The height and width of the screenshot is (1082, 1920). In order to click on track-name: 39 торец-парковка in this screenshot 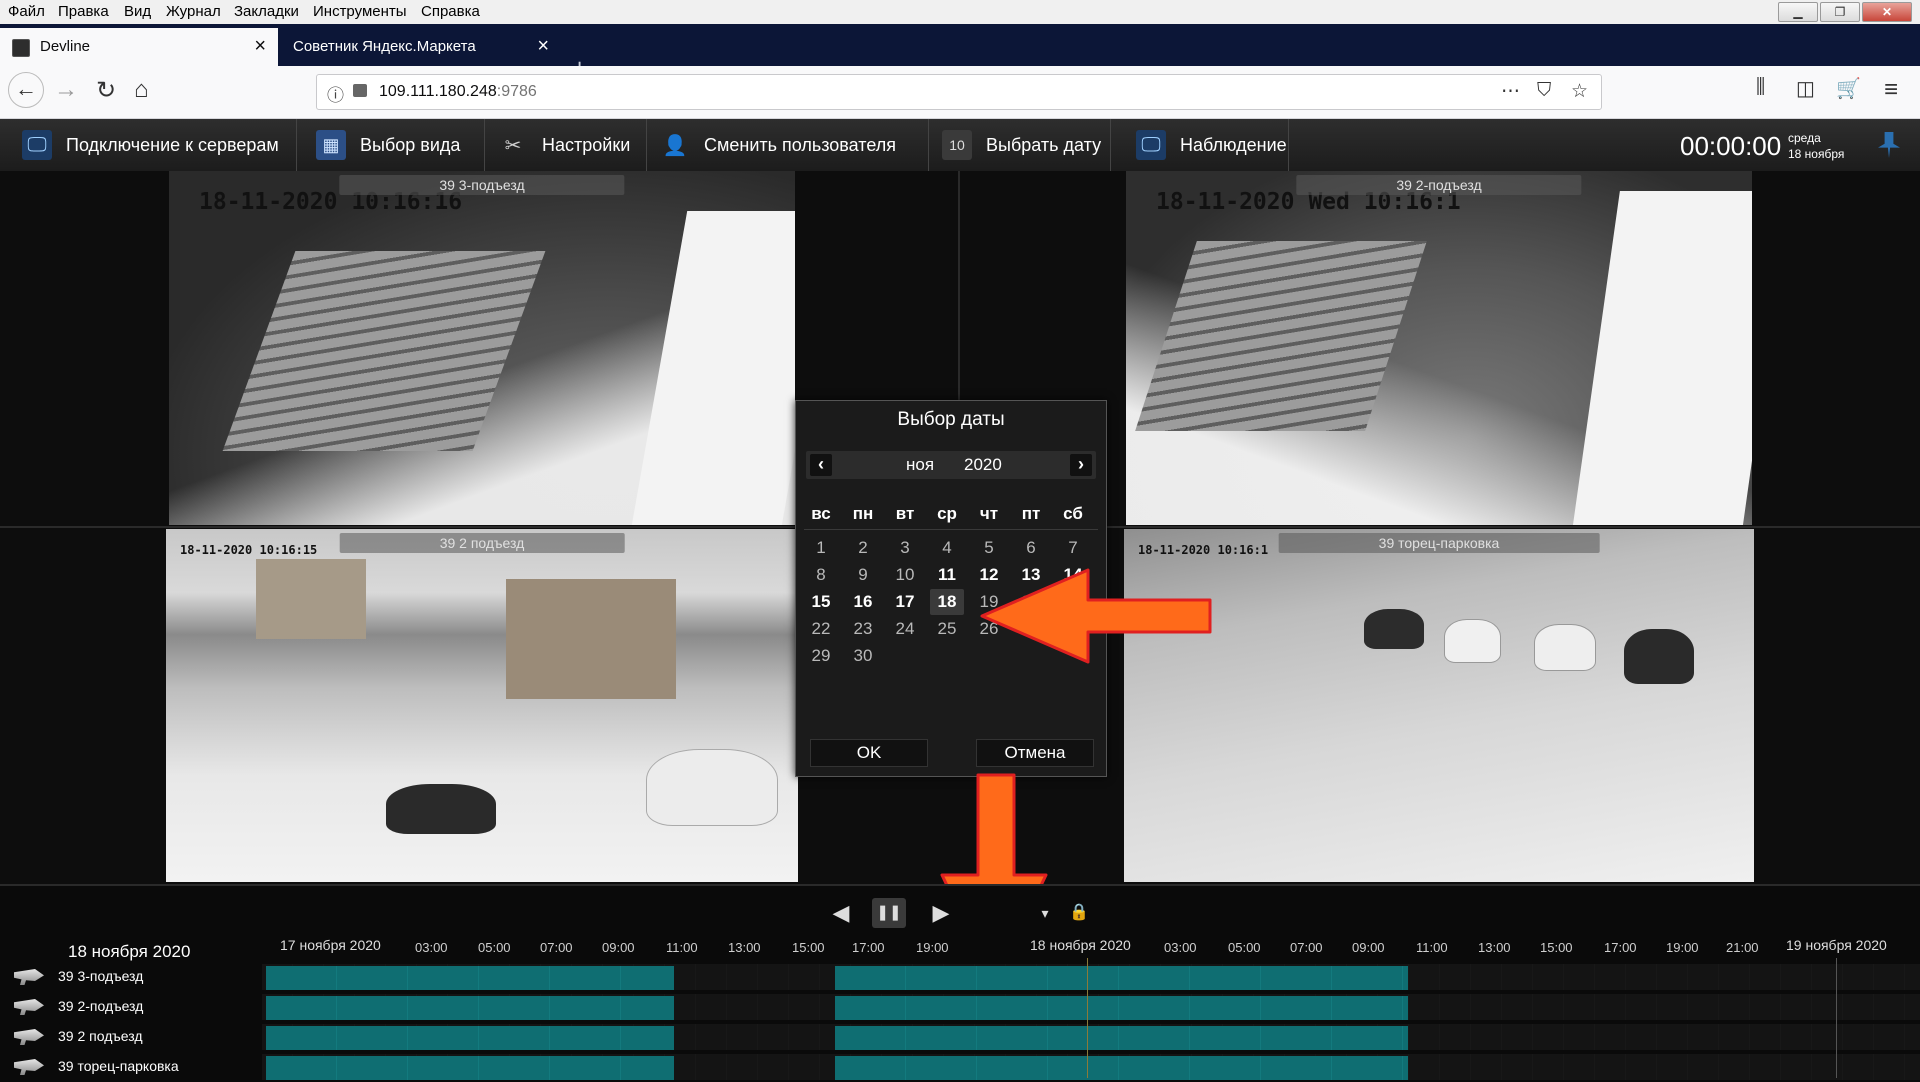, I will do `click(118, 1066)`.